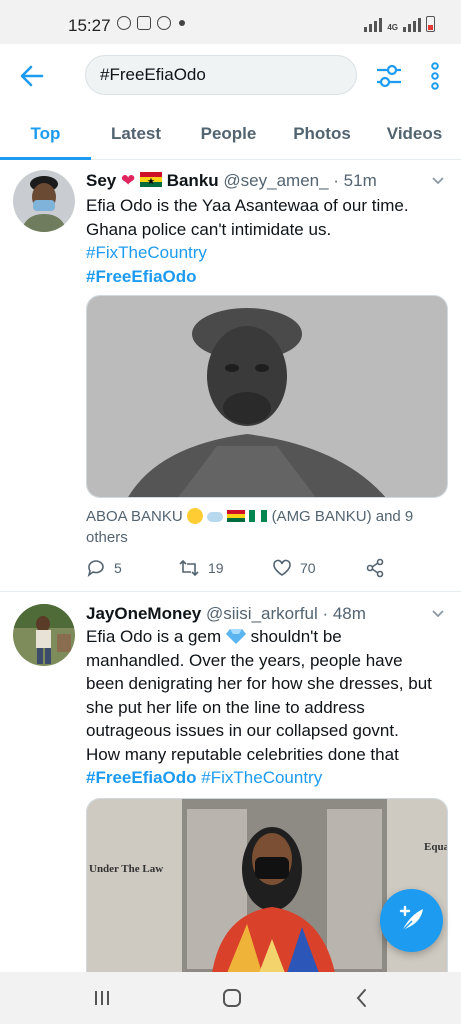 The width and height of the screenshot is (461, 1024). I want to click on like-count: 70, so click(308, 568).